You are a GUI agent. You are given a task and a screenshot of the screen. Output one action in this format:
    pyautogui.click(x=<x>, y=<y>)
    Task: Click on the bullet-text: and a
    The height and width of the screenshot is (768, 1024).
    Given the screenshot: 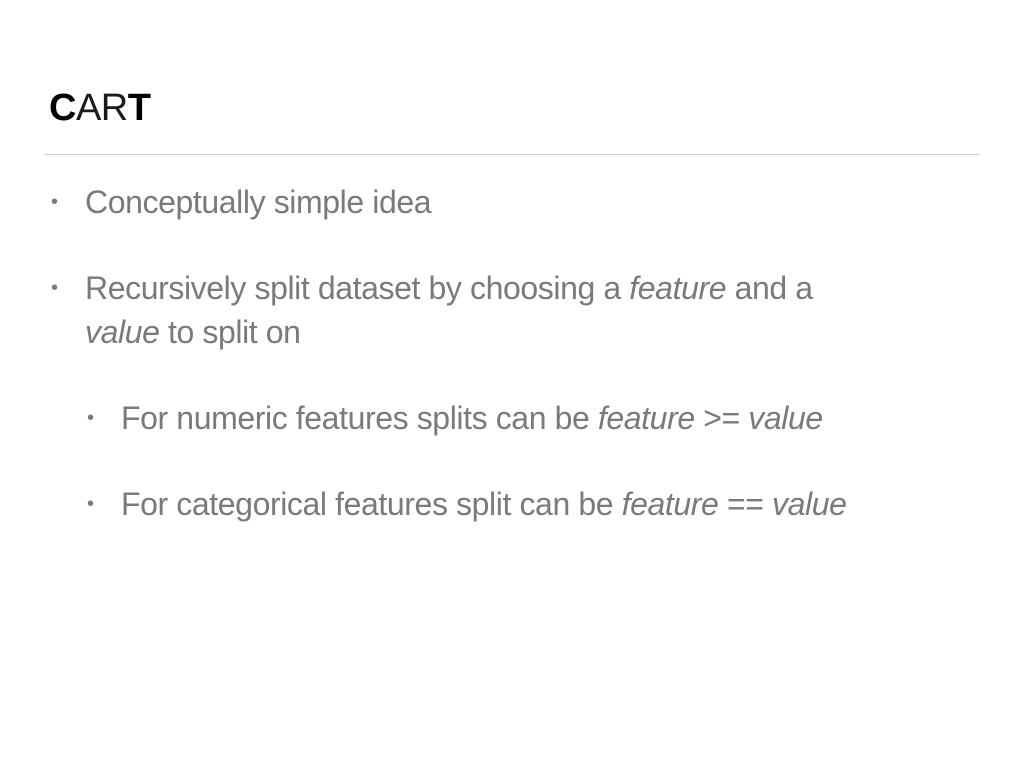 What is the action you would take?
    pyautogui.click(x=769, y=288)
    